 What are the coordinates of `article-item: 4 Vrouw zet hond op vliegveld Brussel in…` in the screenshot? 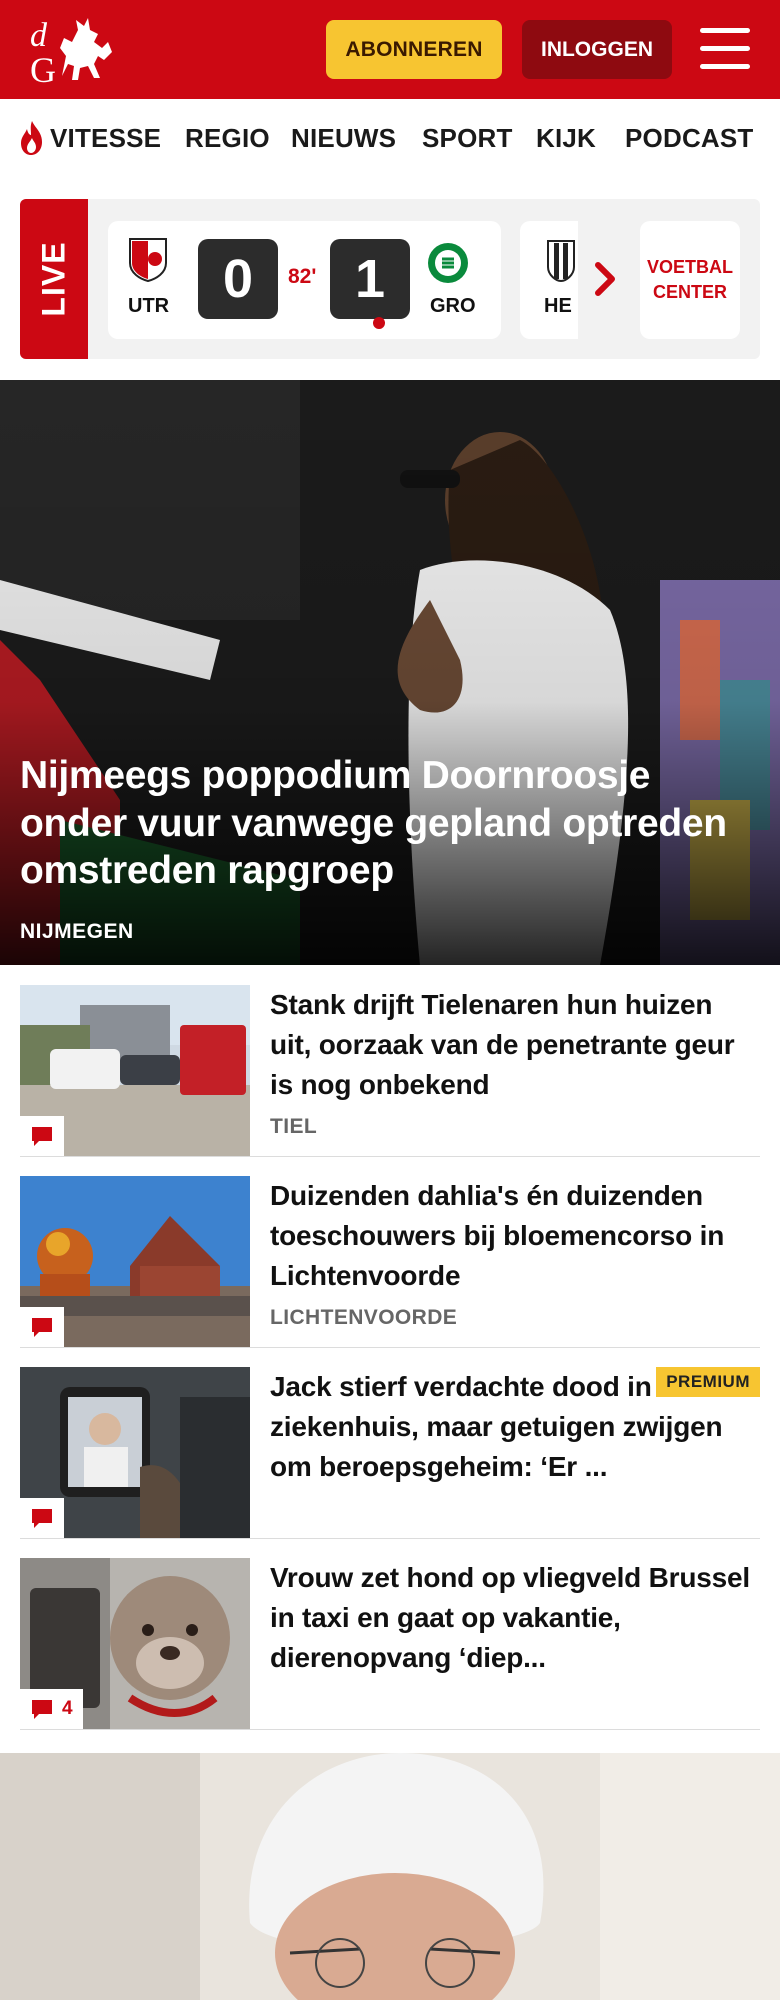 It's located at (390, 1644).